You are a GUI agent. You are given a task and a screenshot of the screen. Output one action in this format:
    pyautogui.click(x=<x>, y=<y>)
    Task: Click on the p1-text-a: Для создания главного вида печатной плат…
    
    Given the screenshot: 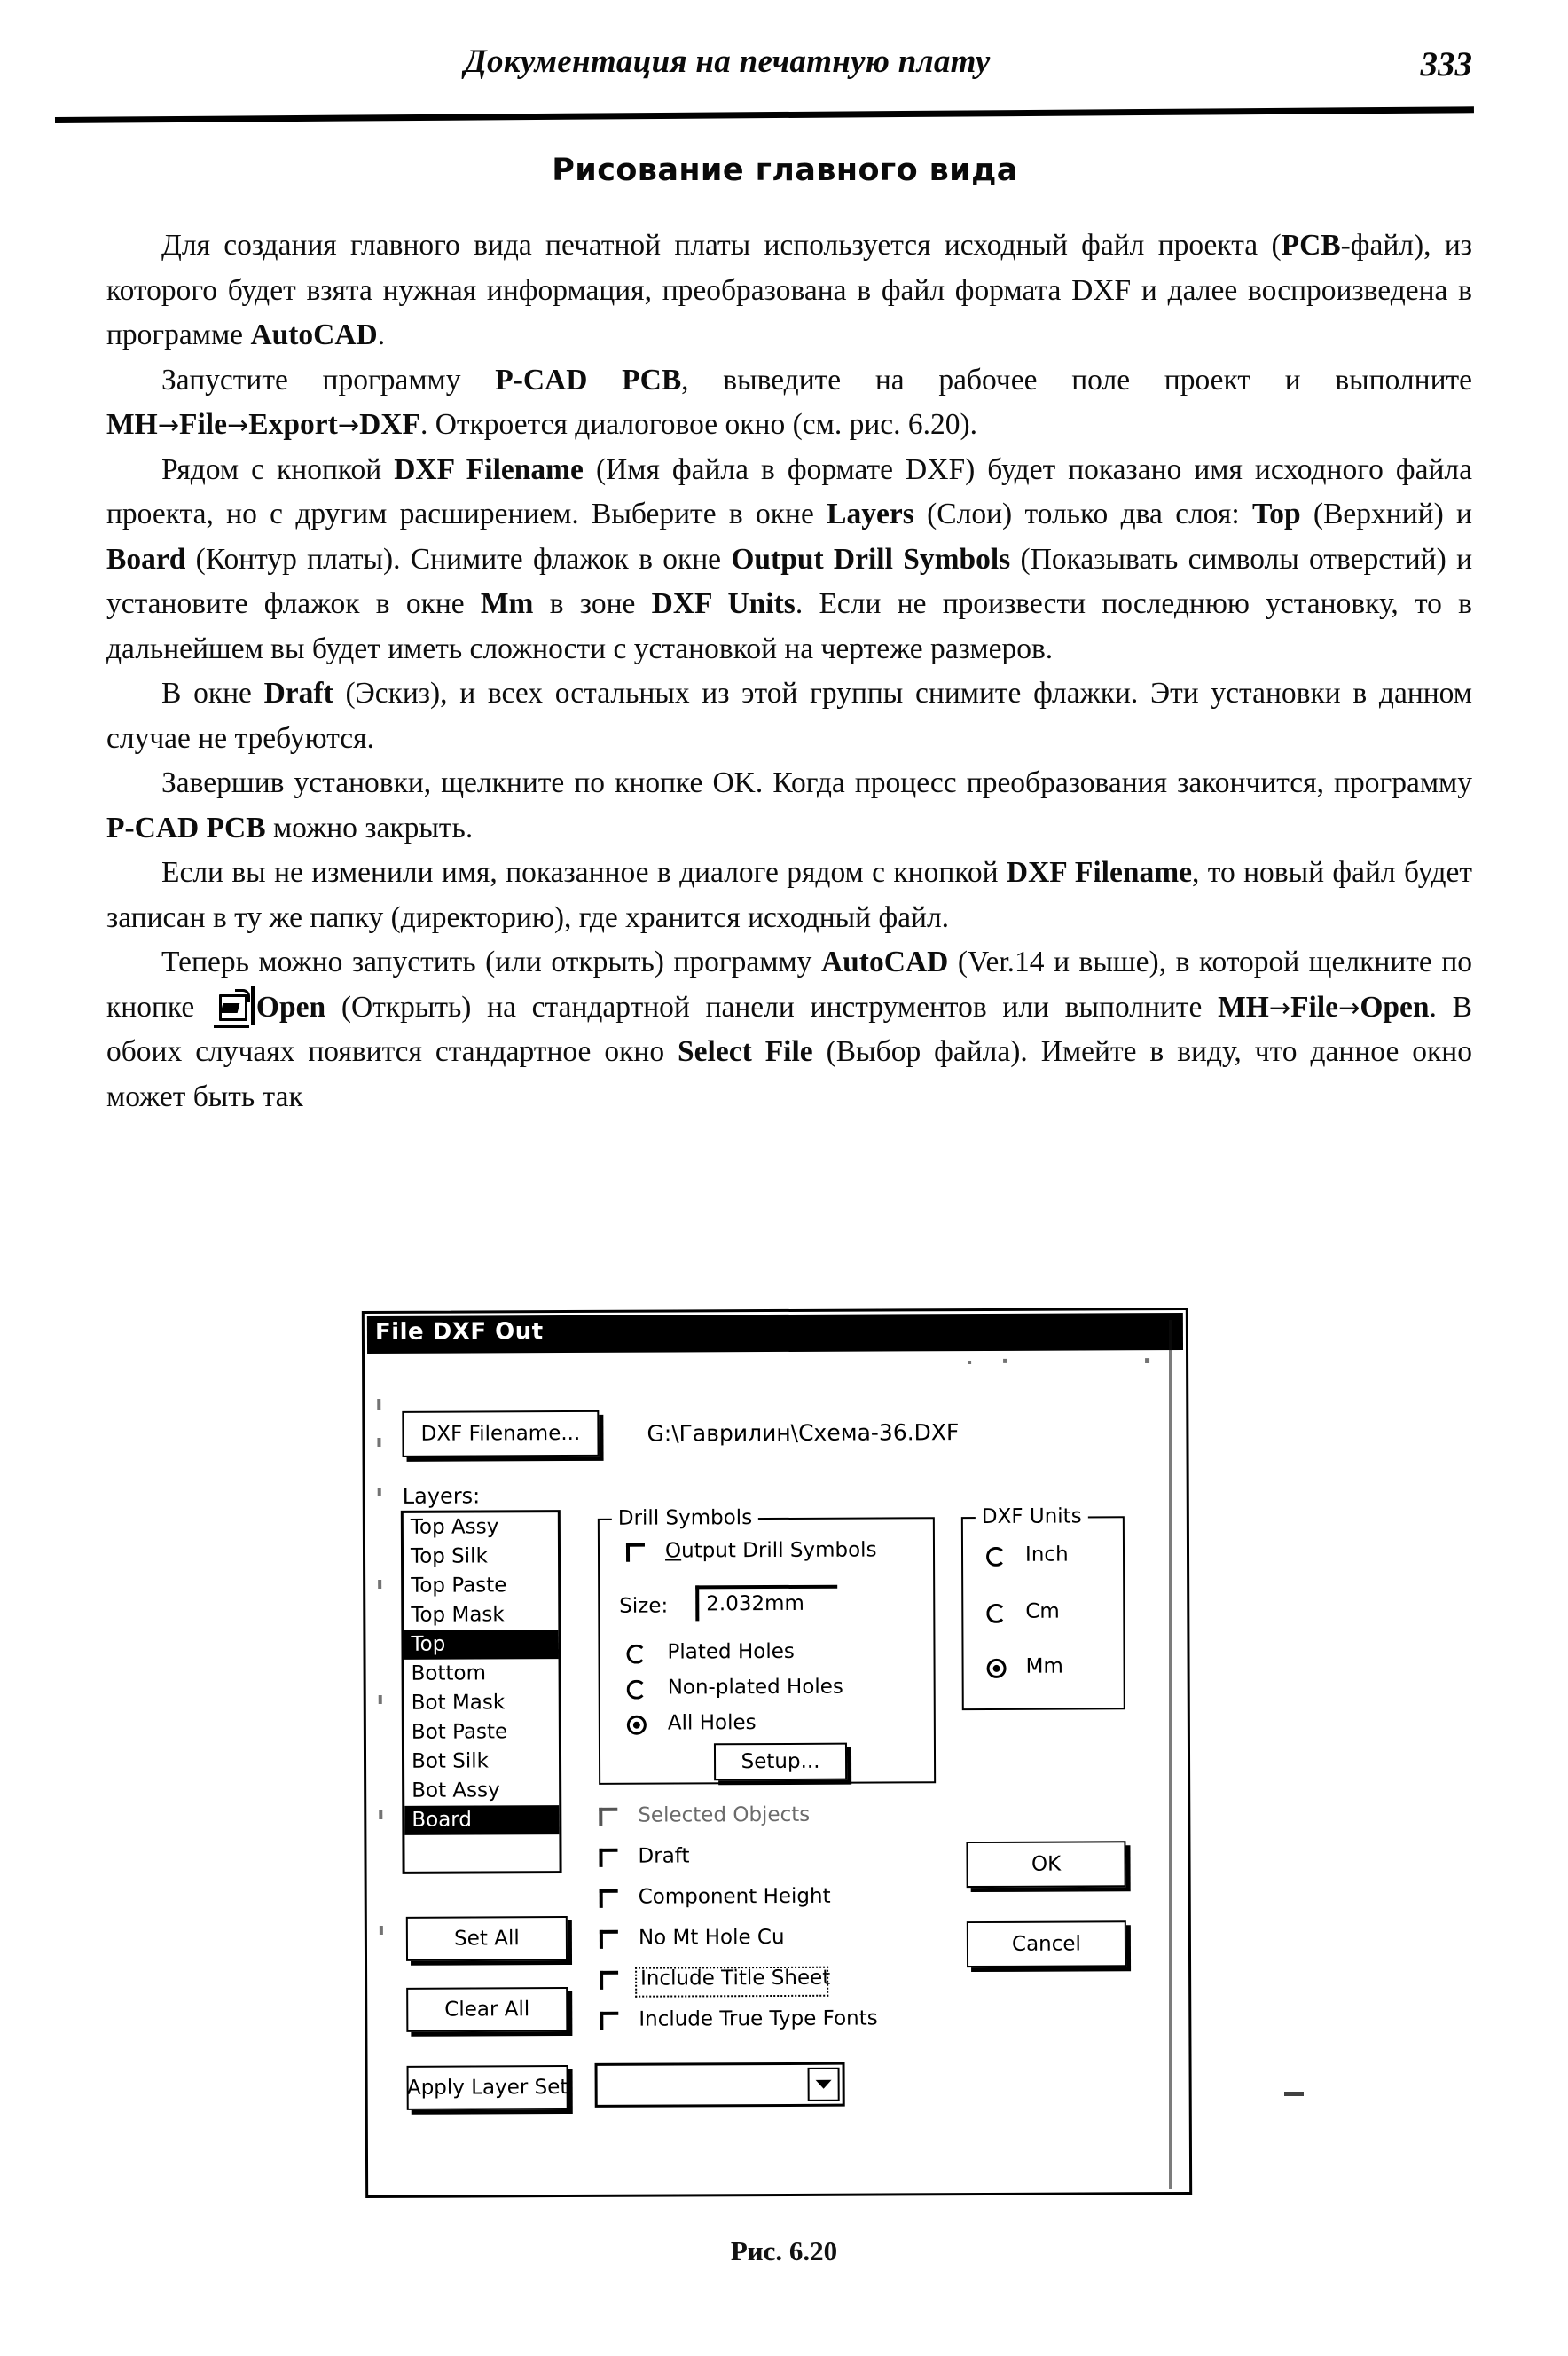 What is the action you would take?
    pyautogui.click(x=721, y=246)
    